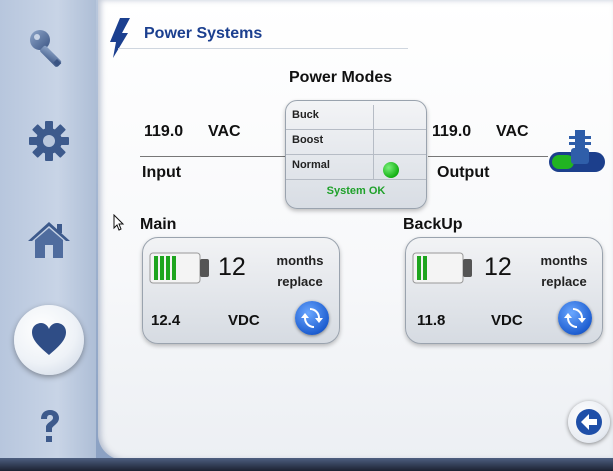 This screenshot has width=613, height=471. Describe the element at coordinates (356, 142) in the screenshot. I see `mode-row-boost: Boost` at that location.